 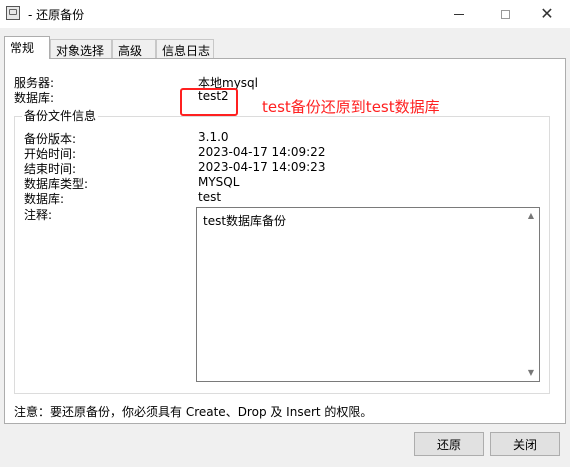 I want to click on close-icon: ✕, so click(x=547, y=13).